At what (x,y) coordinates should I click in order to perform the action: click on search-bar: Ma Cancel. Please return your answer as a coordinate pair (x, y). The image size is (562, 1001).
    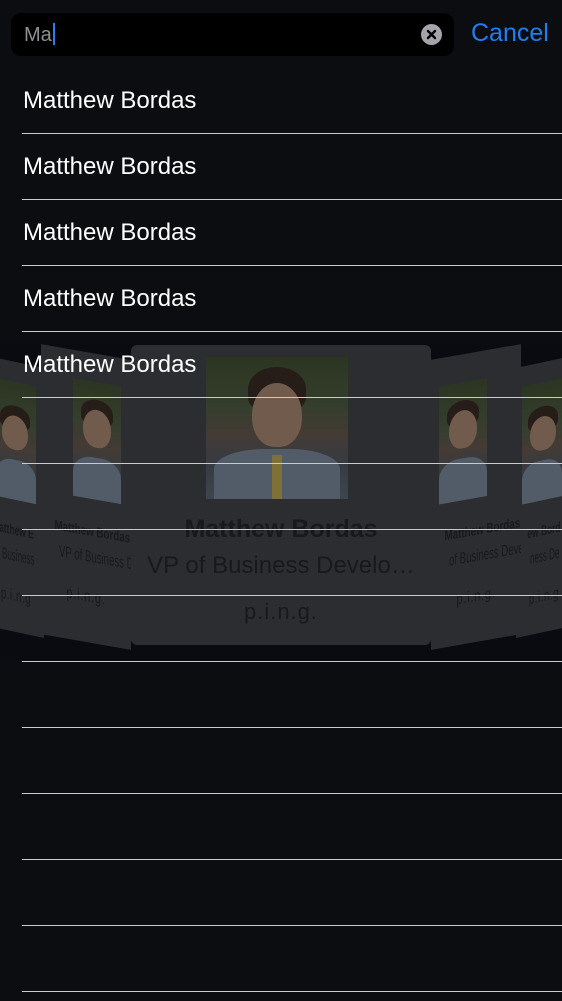
    Looking at the image, I should click on (281, 34).